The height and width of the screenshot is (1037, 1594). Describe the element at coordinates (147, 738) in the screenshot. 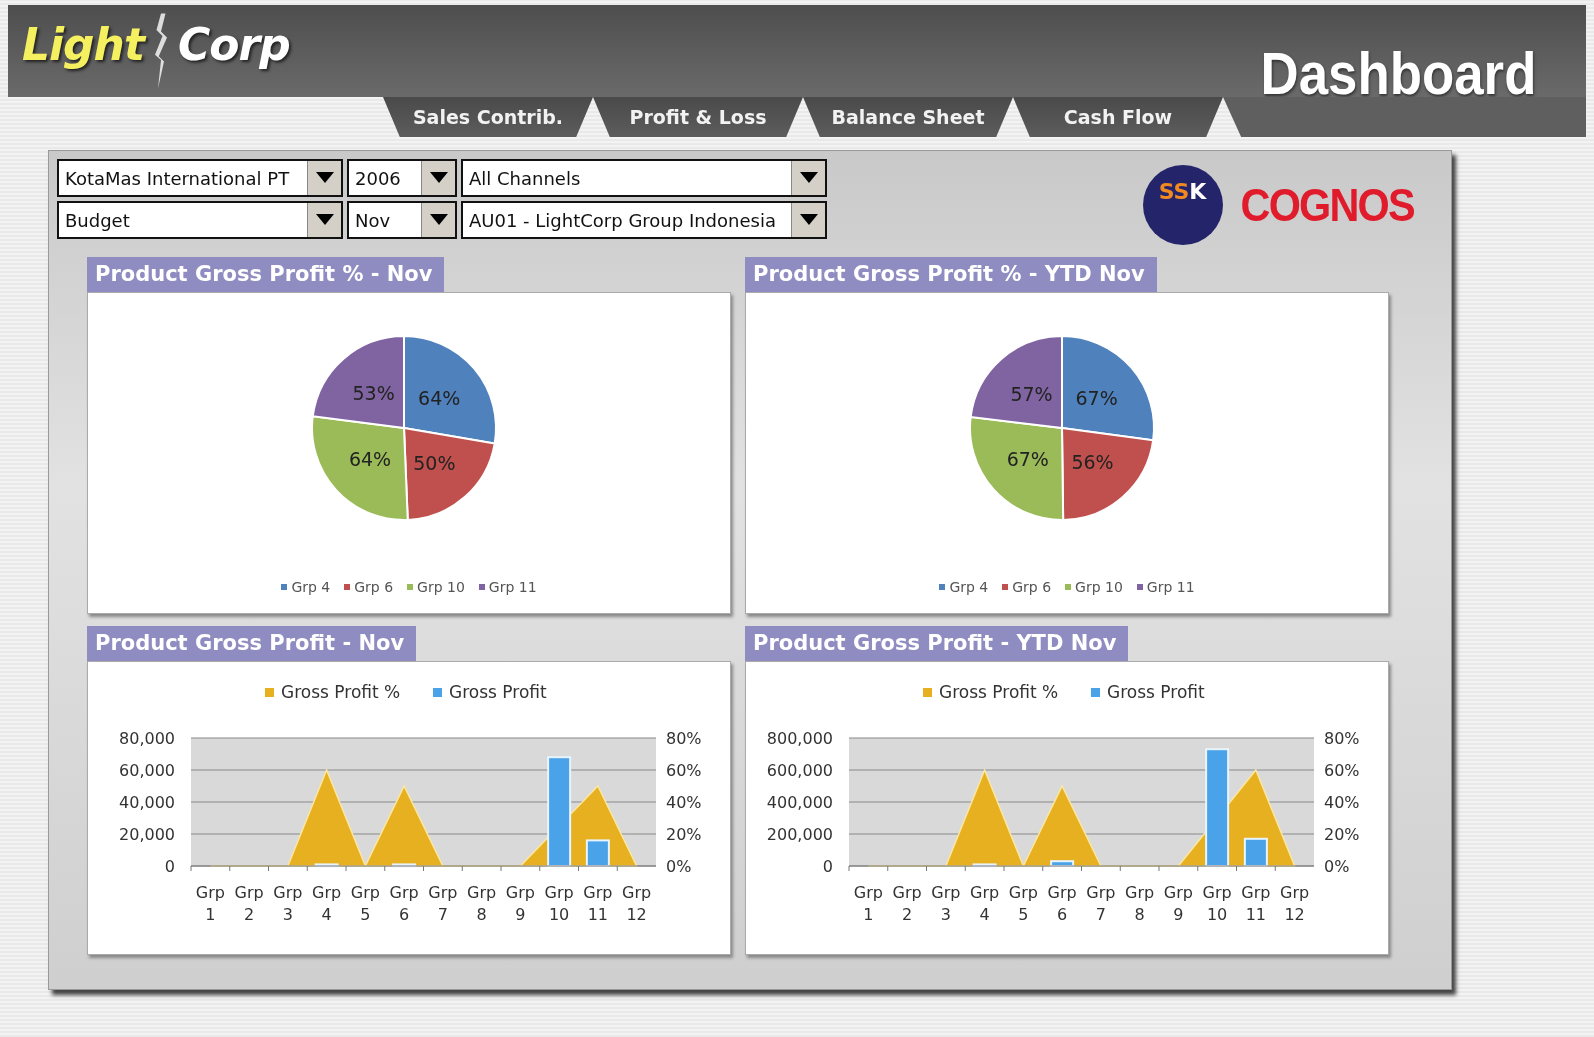

I see `tick-label: 80,000` at that location.